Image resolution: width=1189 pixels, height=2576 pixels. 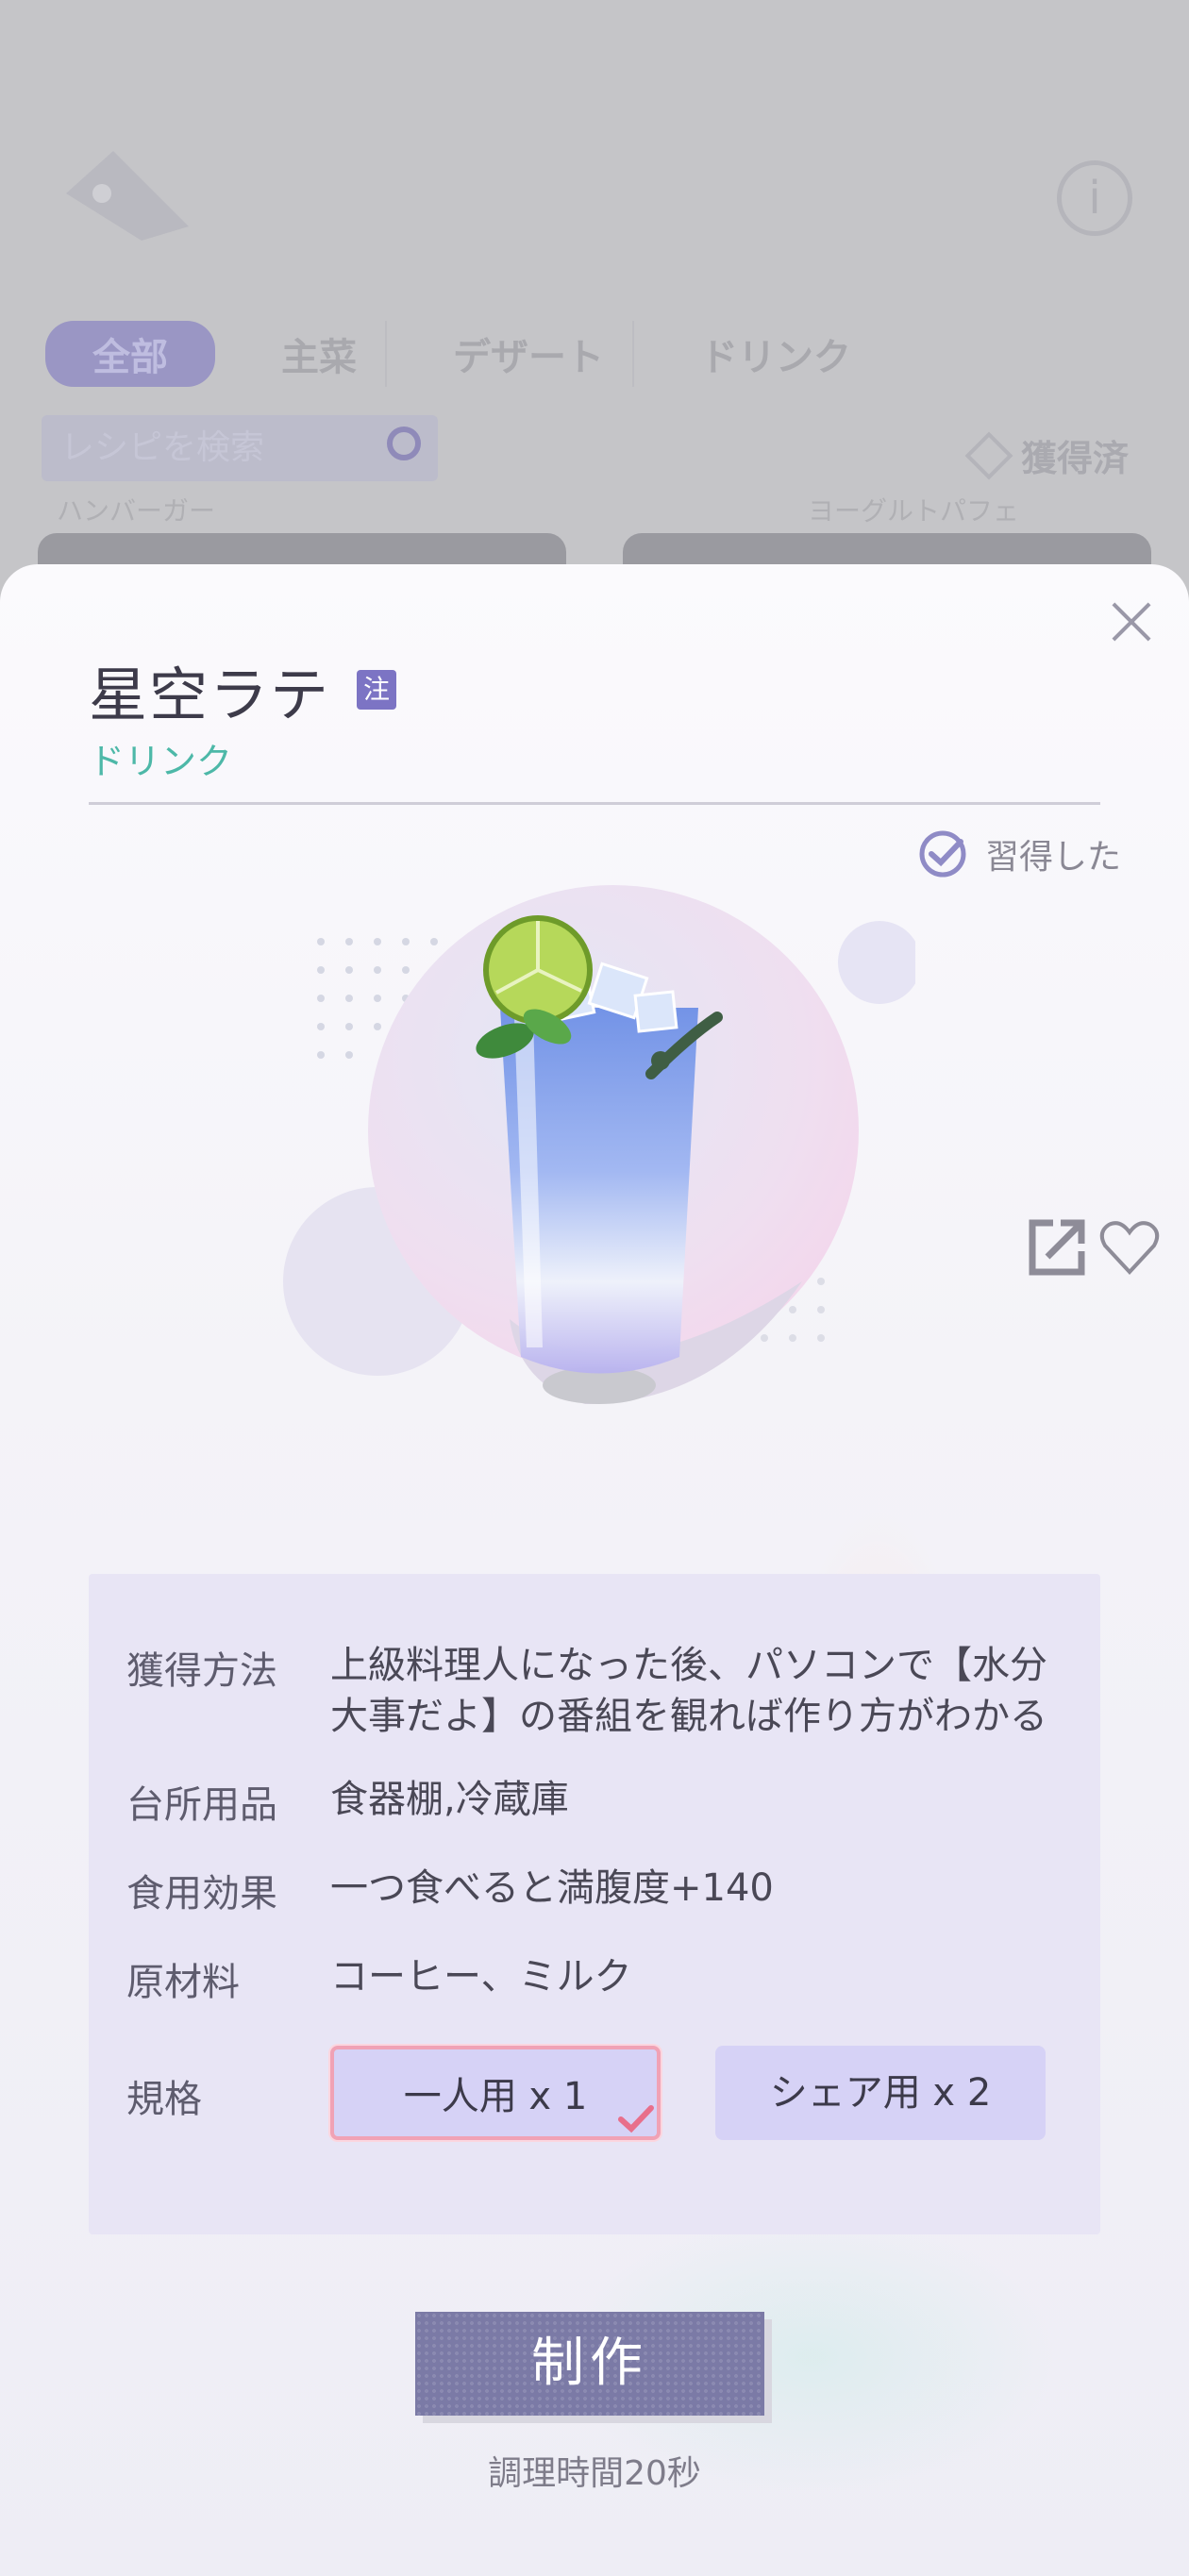 I want to click on kitchen-label: 台所用品, so click(x=202, y=1805).